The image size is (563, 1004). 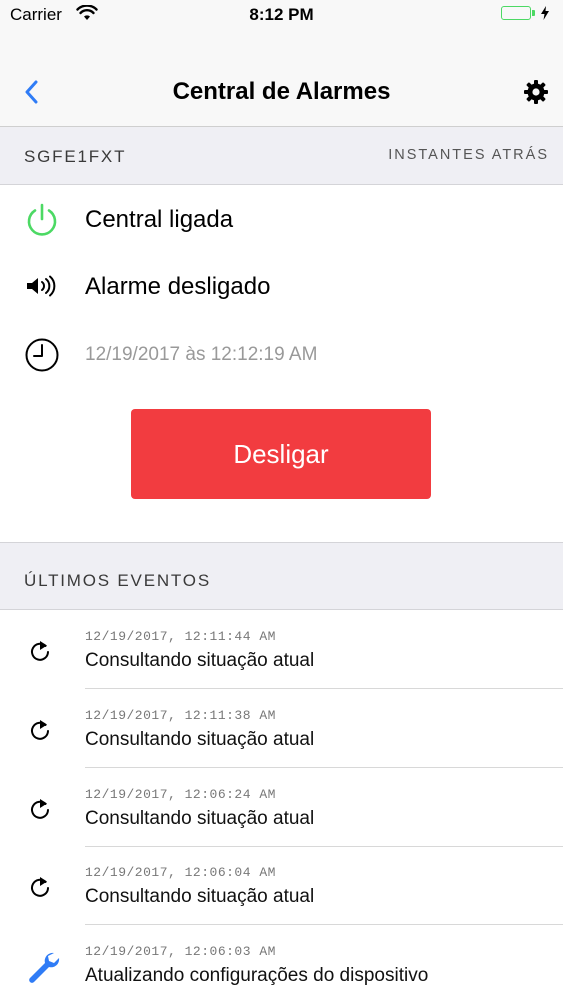 I want to click on status-bar: Carrier 8:12 PM, so click(x=281, y=15).